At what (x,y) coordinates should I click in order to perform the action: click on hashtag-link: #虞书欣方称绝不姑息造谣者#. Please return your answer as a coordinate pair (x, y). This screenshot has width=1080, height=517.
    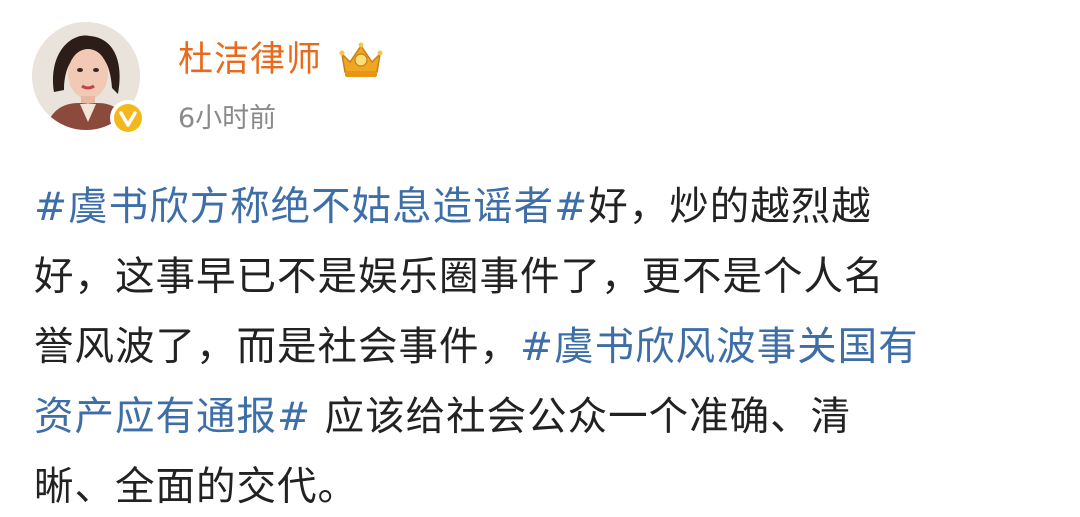
    Looking at the image, I should click on (311, 207).